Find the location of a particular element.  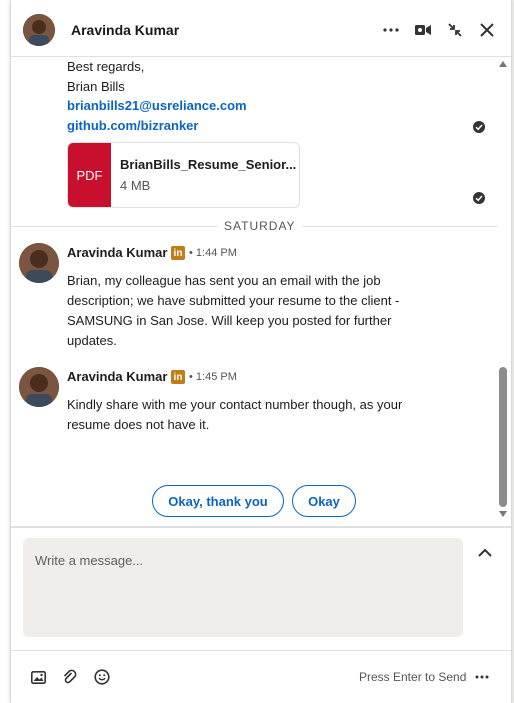

message-time: • 1:45 PM is located at coordinates (213, 377).